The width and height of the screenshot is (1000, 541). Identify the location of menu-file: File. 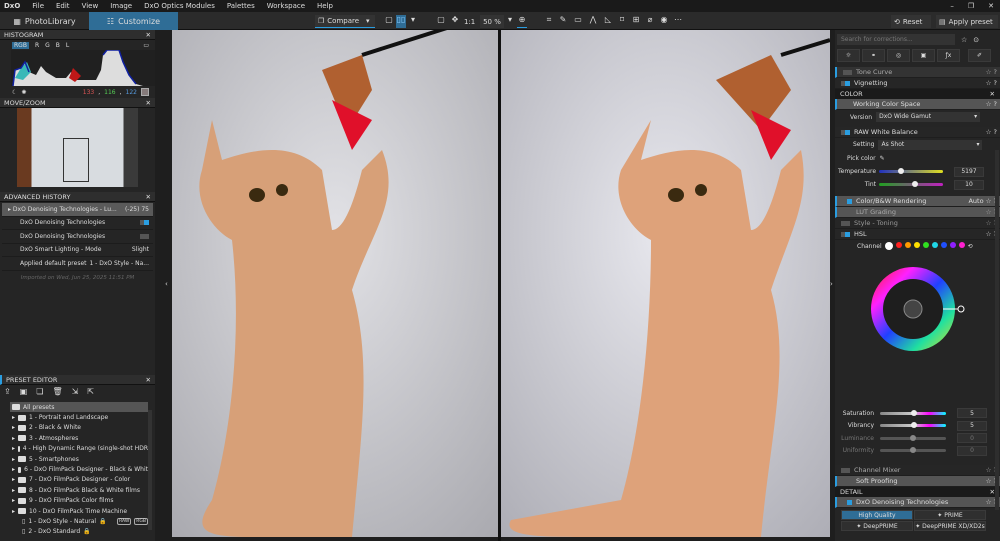
(38, 6).